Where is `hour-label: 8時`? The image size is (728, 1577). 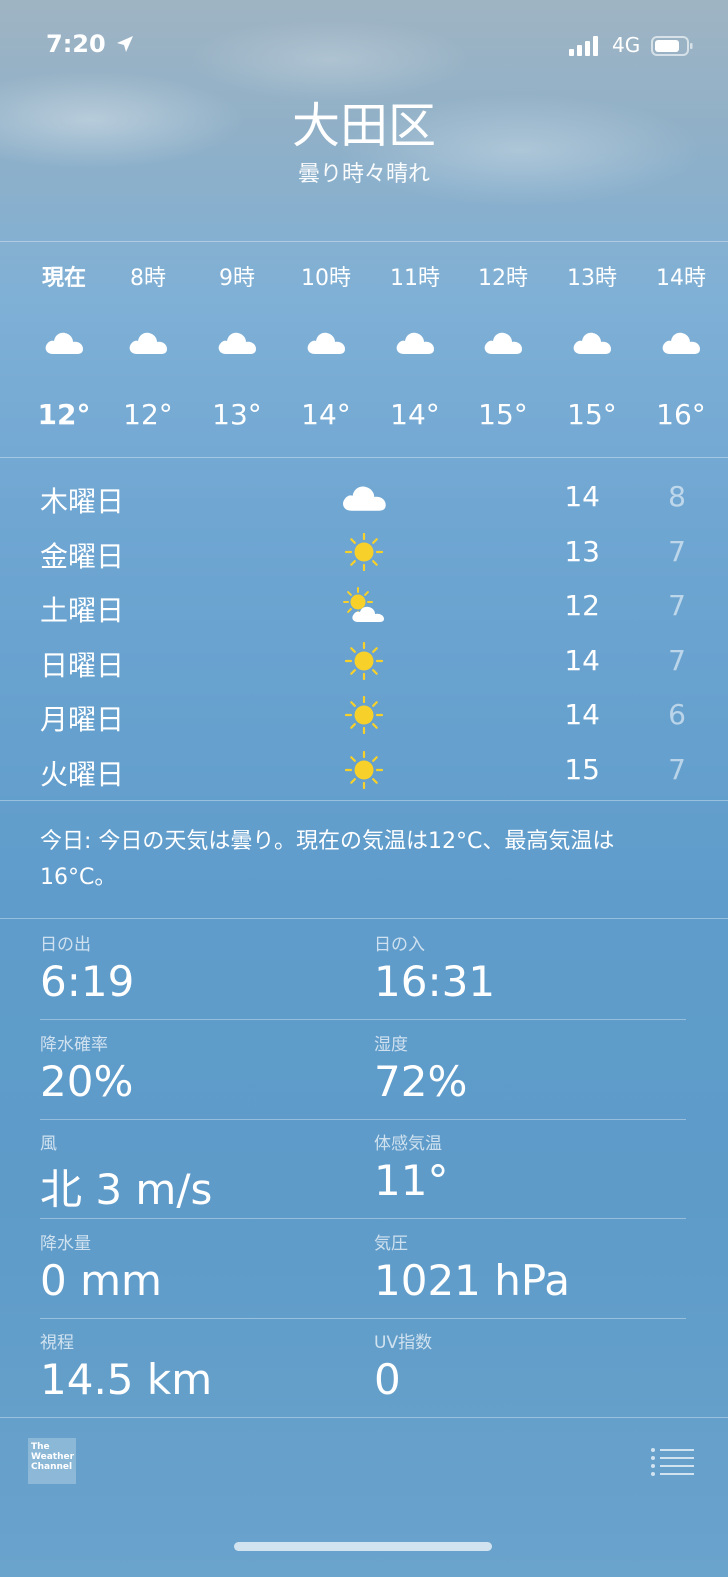
hour-label: 8時 is located at coordinates (148, 278).